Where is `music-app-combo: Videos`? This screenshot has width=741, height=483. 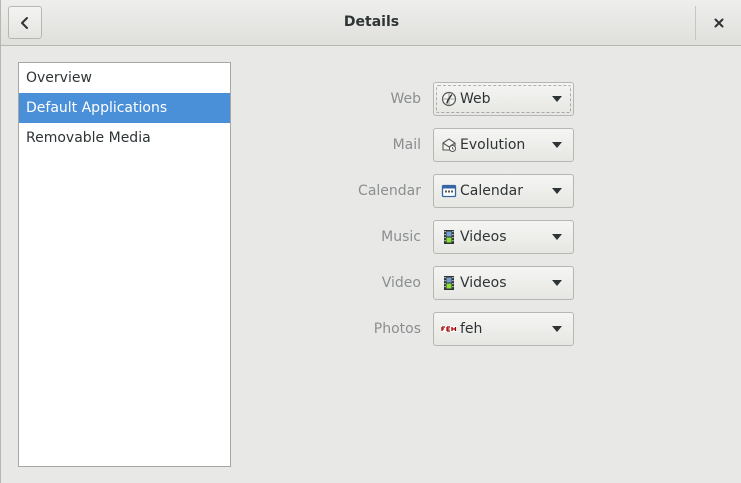
music-app-combo: Videos is located at coordinates (503, 237).